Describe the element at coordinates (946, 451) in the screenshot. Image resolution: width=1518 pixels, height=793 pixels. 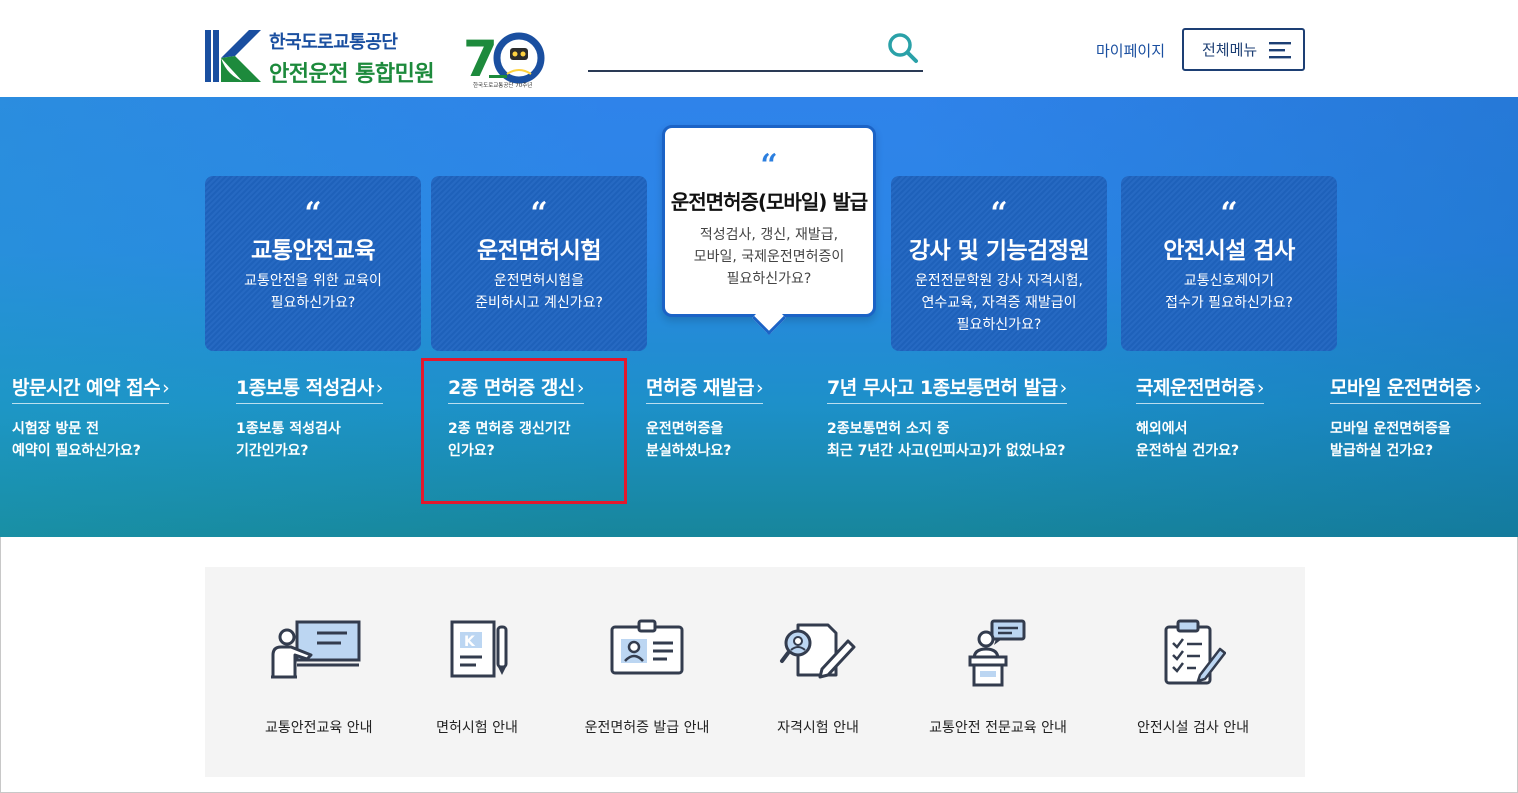
I see `quick-link-desc-line: 최근 7년간 사고(인피사고)가 없었나요?` at that location.